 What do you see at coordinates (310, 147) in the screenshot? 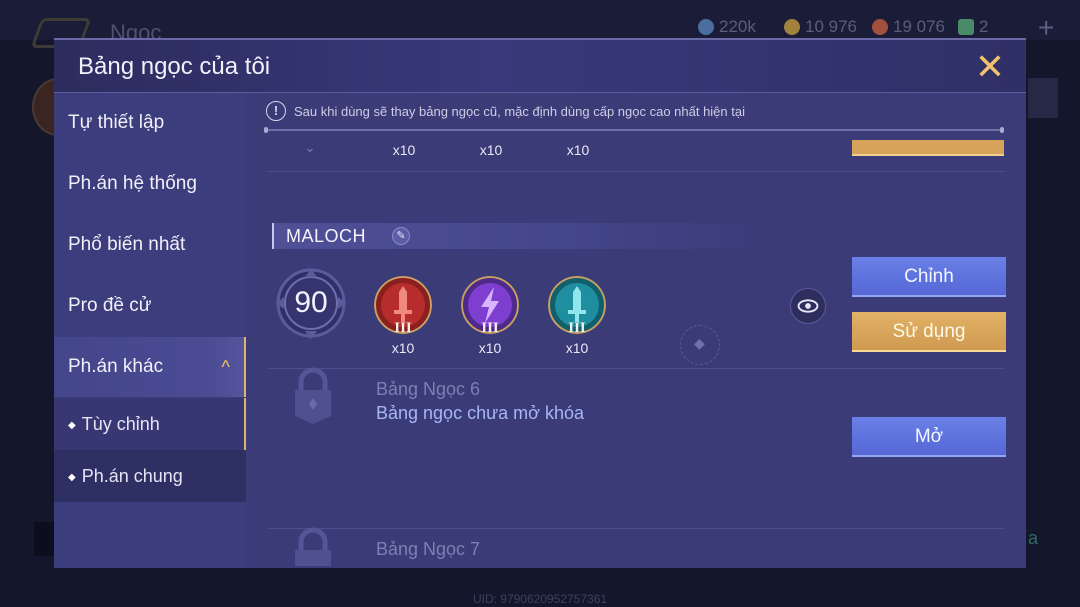
I see `chevron-down-icon: ⌄` at bounding box center [310, 147].